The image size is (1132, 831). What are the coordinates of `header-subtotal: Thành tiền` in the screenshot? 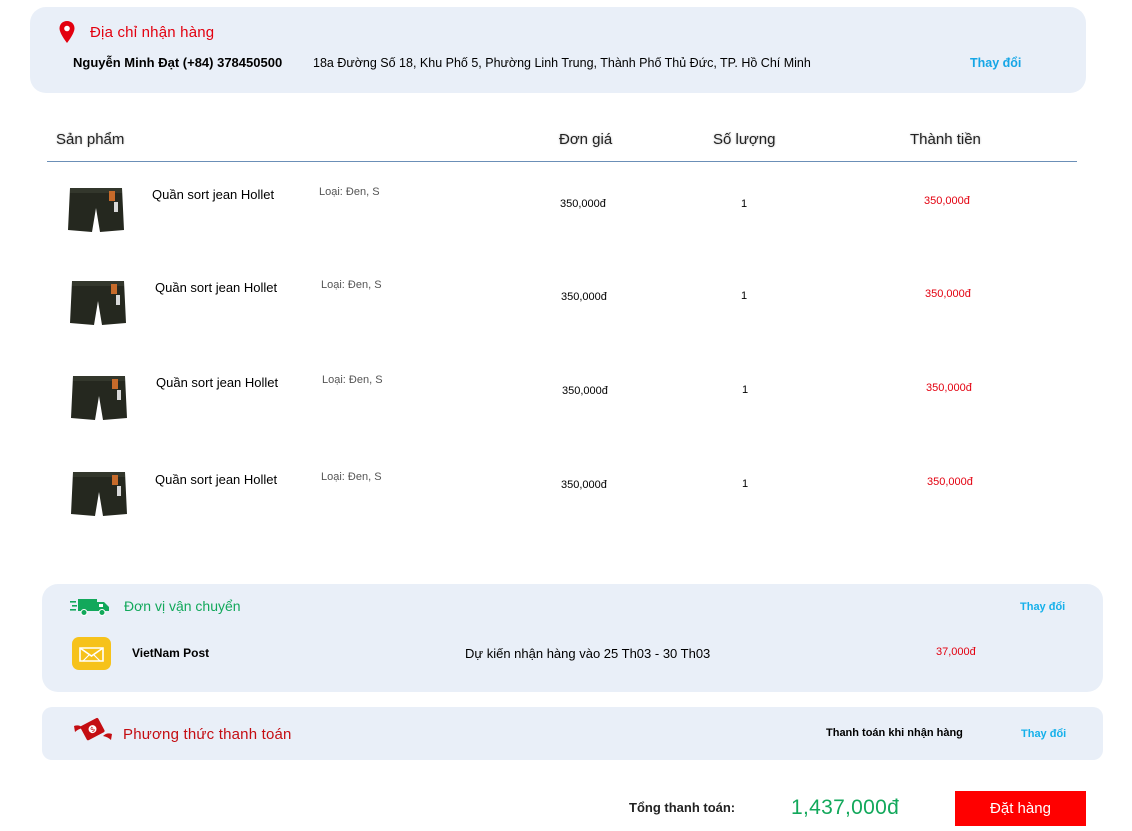 It's located at (945, 139).